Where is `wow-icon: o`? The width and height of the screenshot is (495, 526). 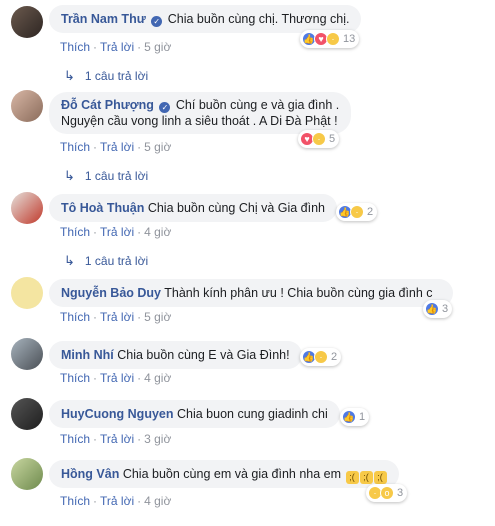
wow-icon: o is located at coordinates (387, 493).